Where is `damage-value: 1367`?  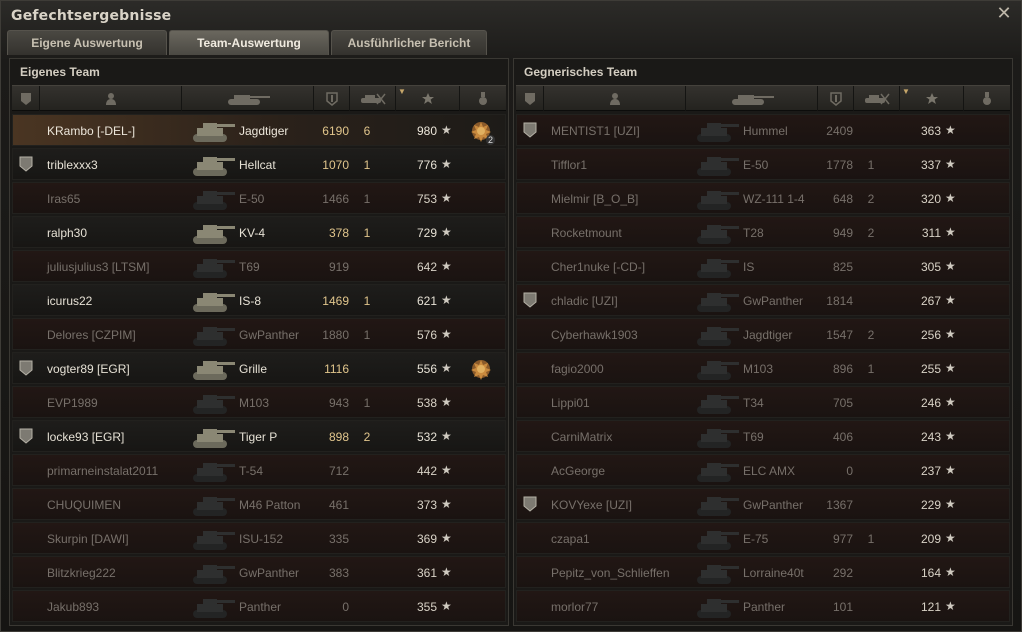
damage-value: 1367 is located at coordinates (839, 505).